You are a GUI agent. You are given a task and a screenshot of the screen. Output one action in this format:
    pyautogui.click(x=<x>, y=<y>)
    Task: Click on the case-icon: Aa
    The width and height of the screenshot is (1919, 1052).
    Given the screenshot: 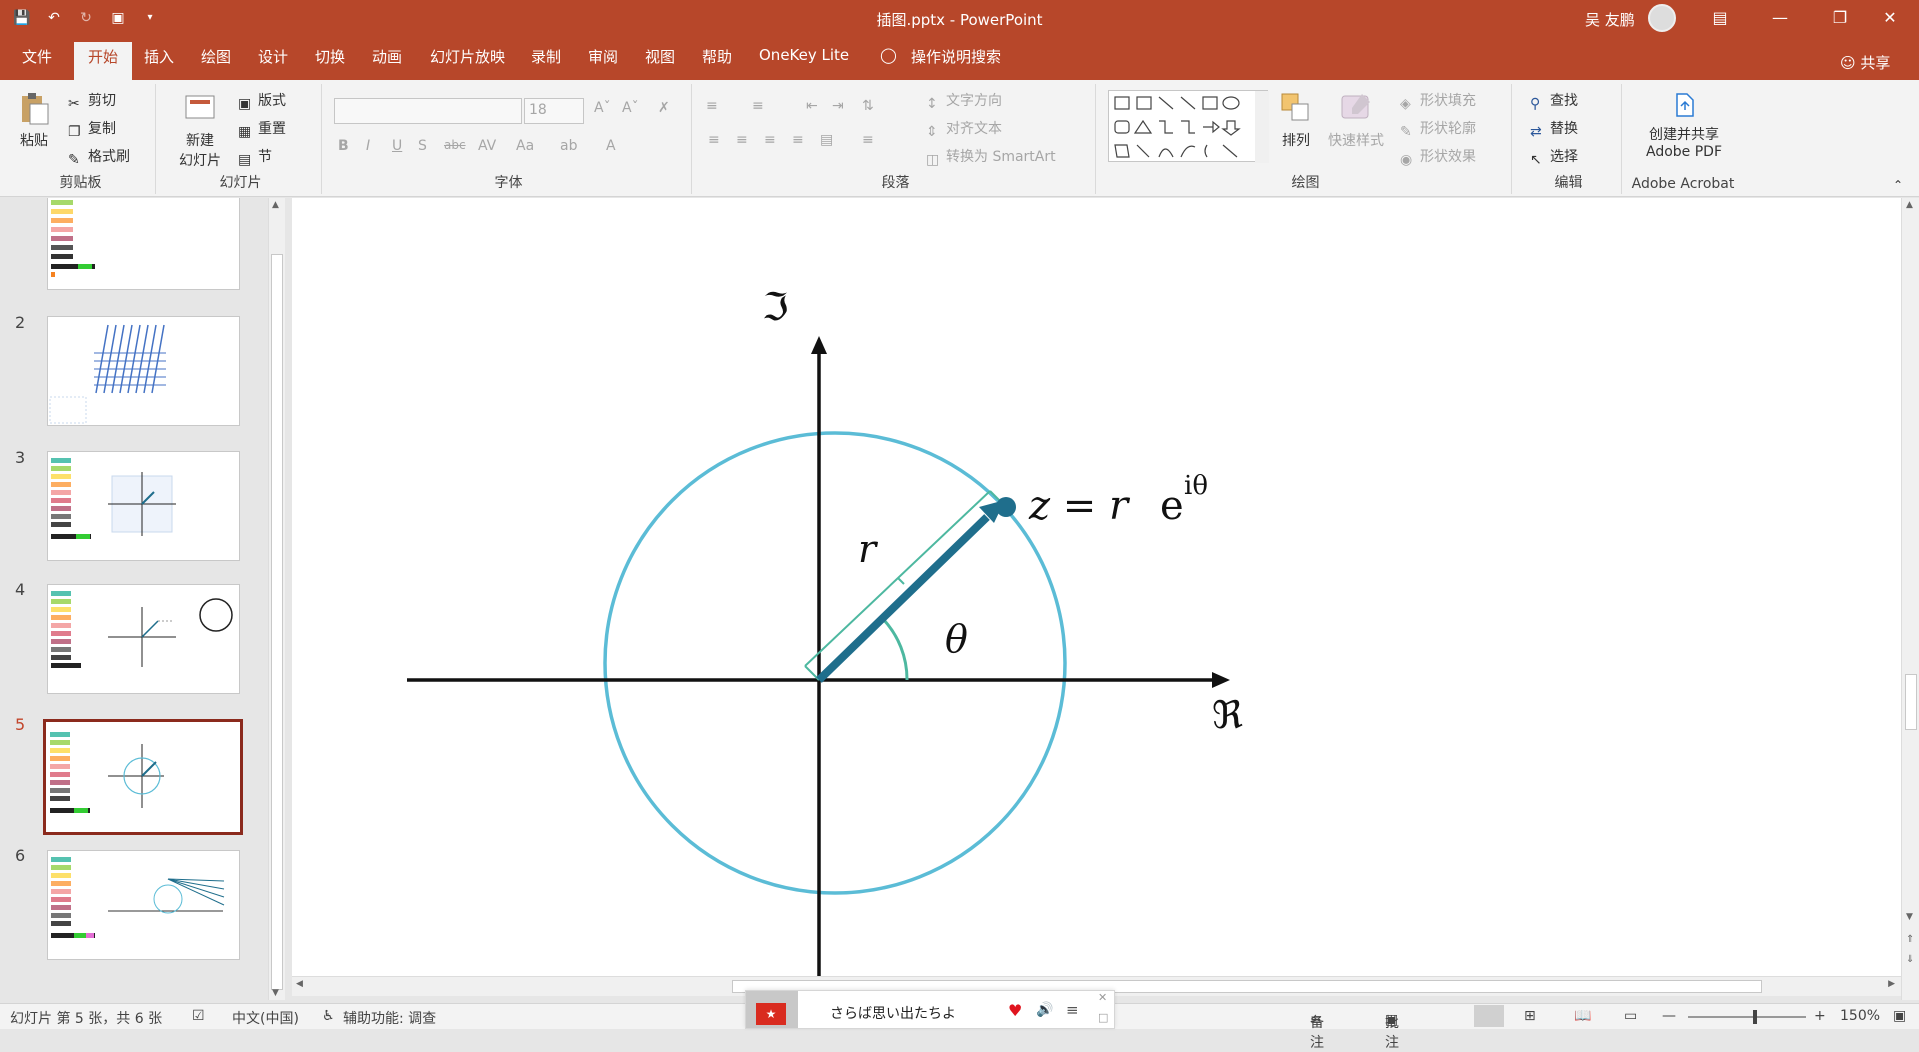 What is the action you would take?
    pyautogui.click(x=525, y=146)
    